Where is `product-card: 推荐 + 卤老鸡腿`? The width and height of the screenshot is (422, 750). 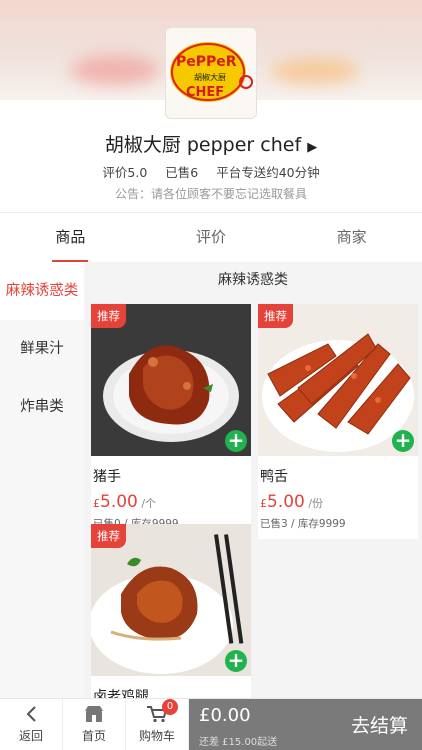 product-card: 推荐 + 卤老鸡腿 is located at coordinates (171, 611).